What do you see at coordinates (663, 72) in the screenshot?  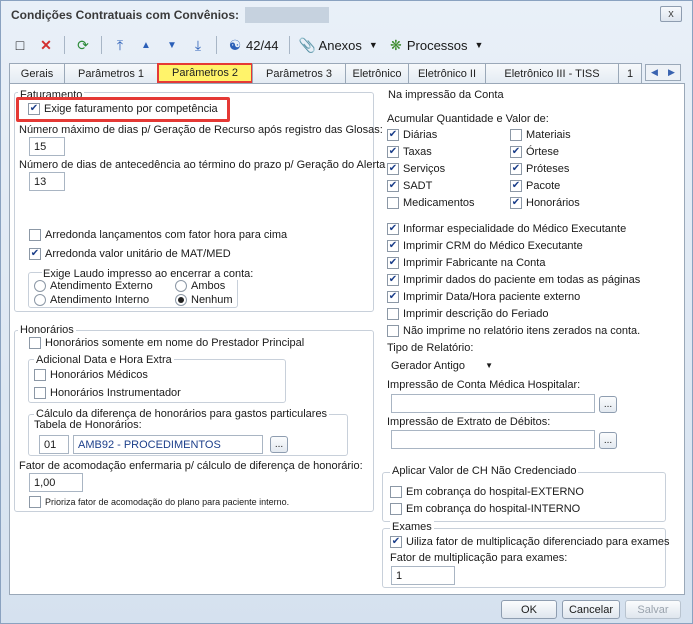 I see `tab-scroll-buttons: ◀ ▶` at bounding box center [663, 72].